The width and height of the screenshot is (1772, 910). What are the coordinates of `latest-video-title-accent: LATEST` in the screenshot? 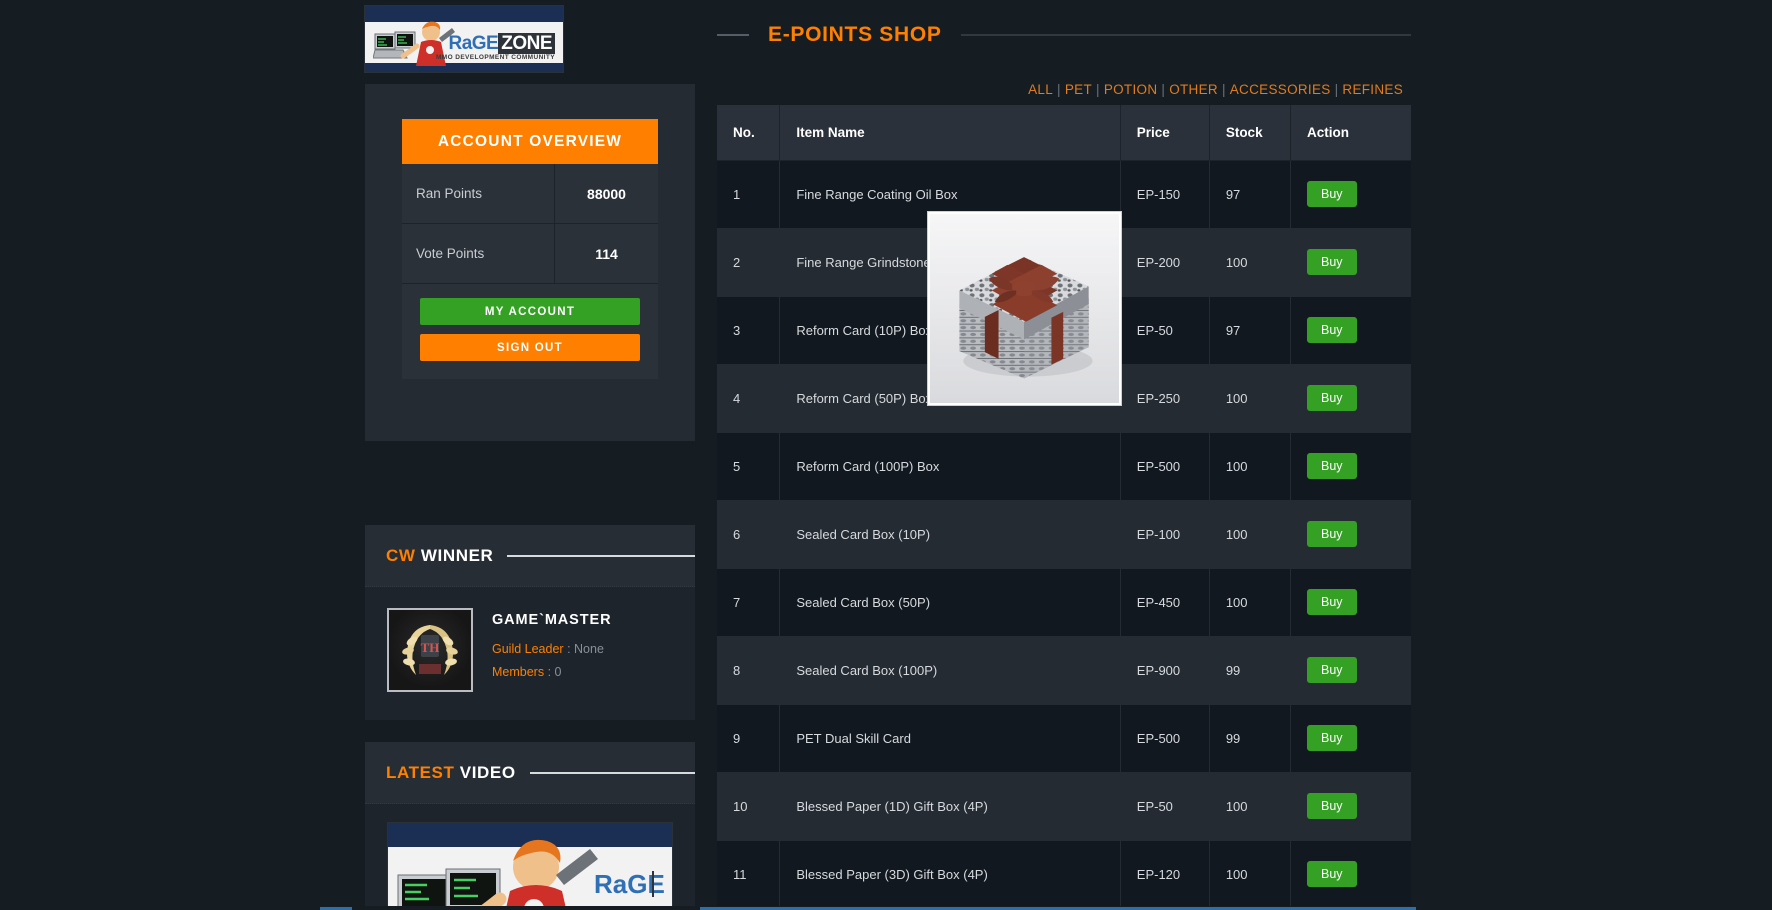 It's located at (420, 772).